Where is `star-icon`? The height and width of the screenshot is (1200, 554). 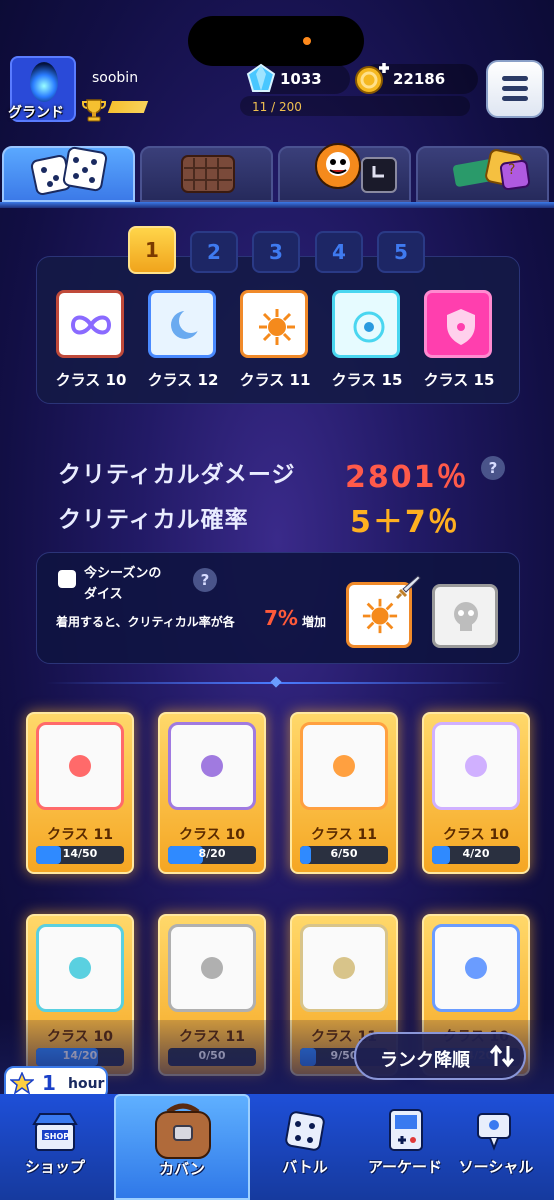
star-icon is located at coordinates (22, 1083).